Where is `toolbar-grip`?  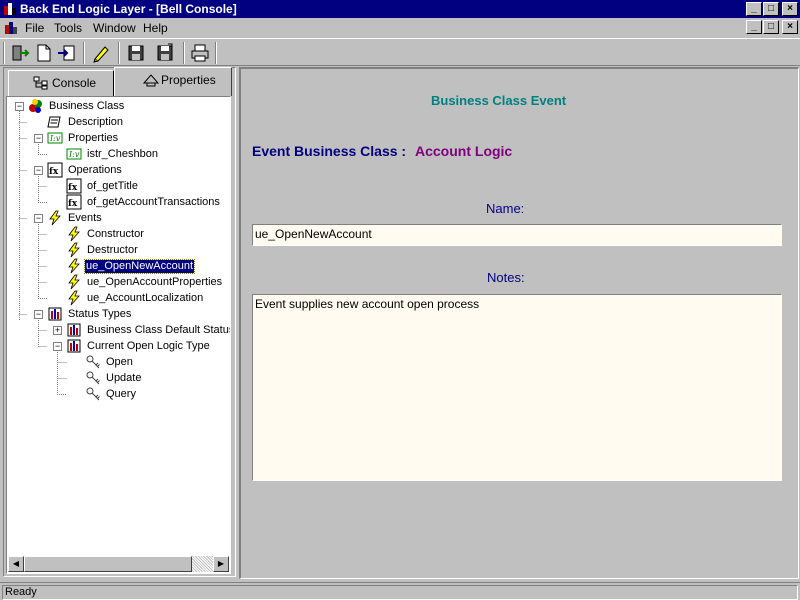
toolbar-grip is located at coordinates (4, 53).